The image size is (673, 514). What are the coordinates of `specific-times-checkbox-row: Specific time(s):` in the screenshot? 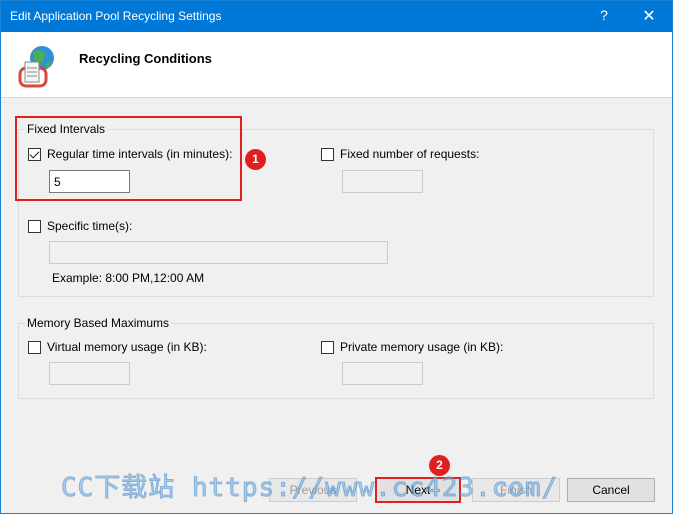 It's located at (80, 226).